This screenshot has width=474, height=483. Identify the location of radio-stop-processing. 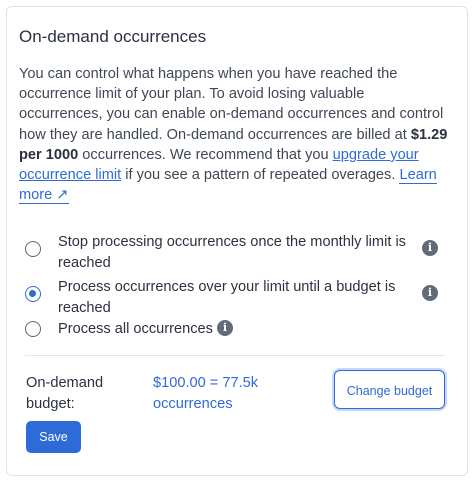
(33, 249).